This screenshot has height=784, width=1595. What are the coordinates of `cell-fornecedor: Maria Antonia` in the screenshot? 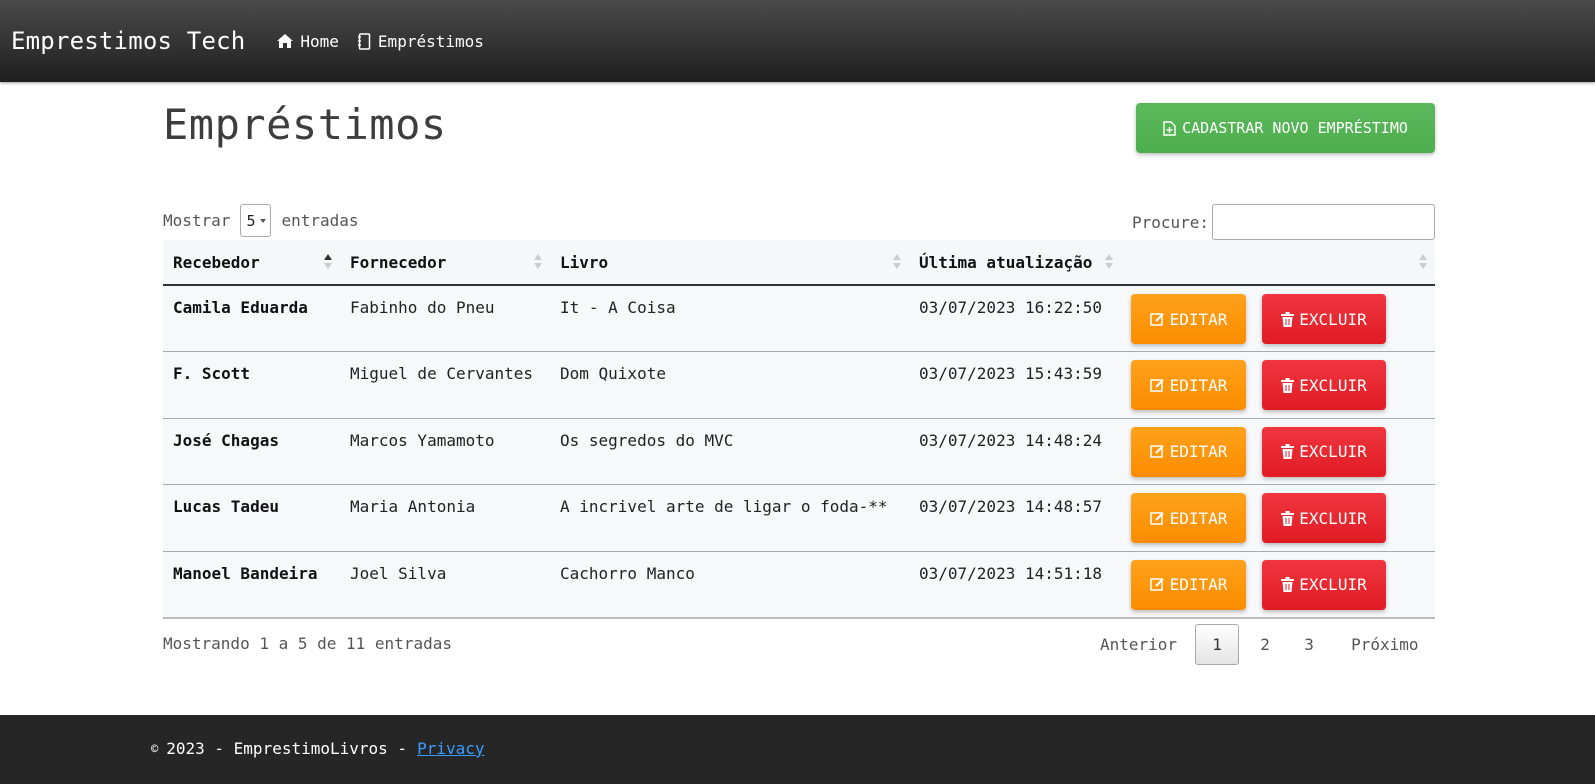 It's located at (413, 507).